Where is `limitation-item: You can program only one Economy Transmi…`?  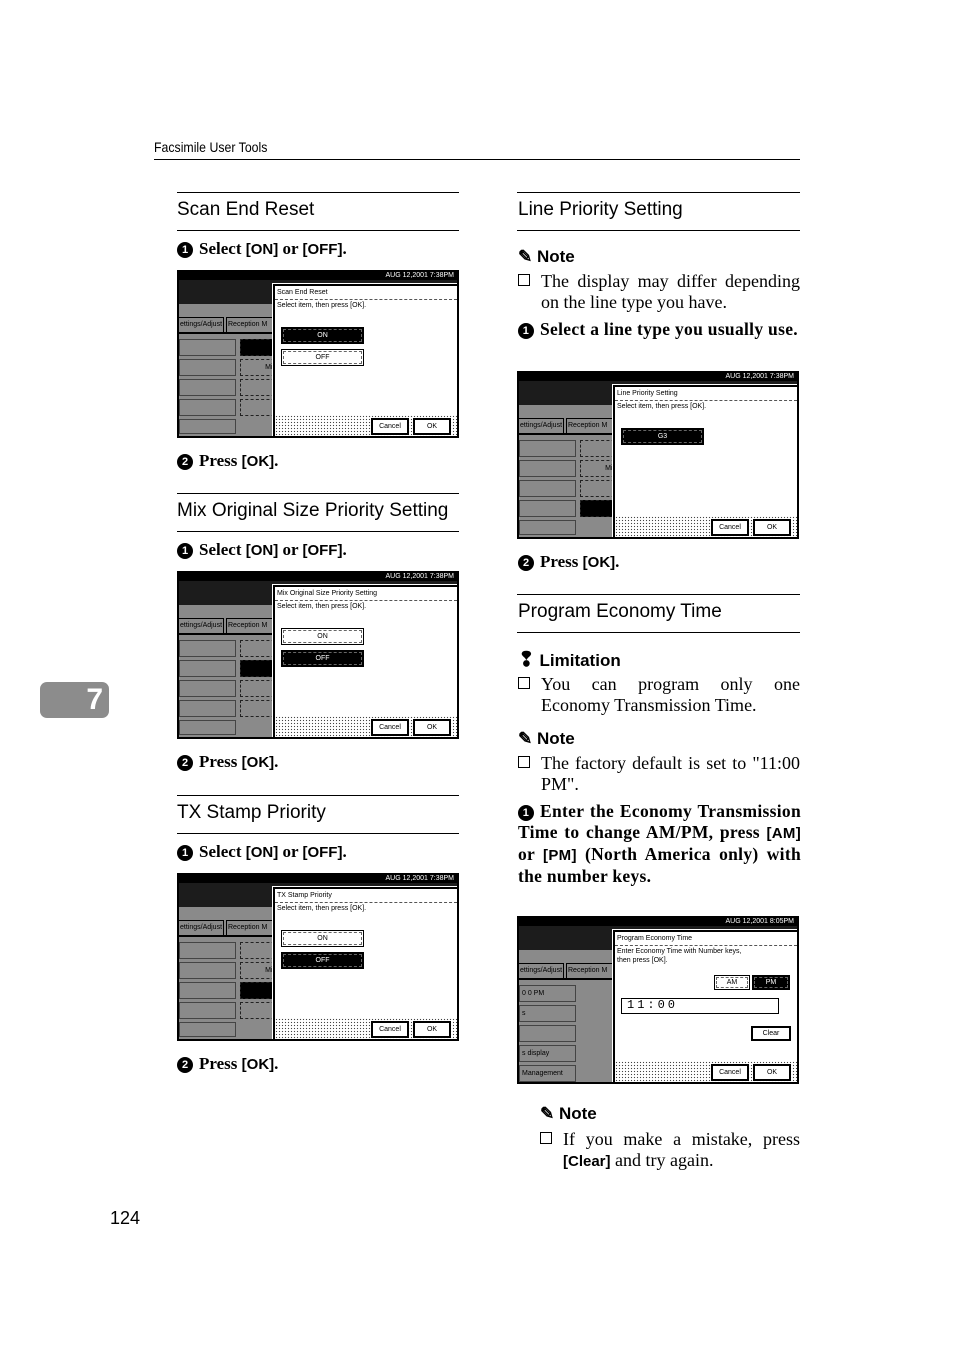 limitation-item: You can program only one Economy Transmi… is located at coordinates (659, 695).